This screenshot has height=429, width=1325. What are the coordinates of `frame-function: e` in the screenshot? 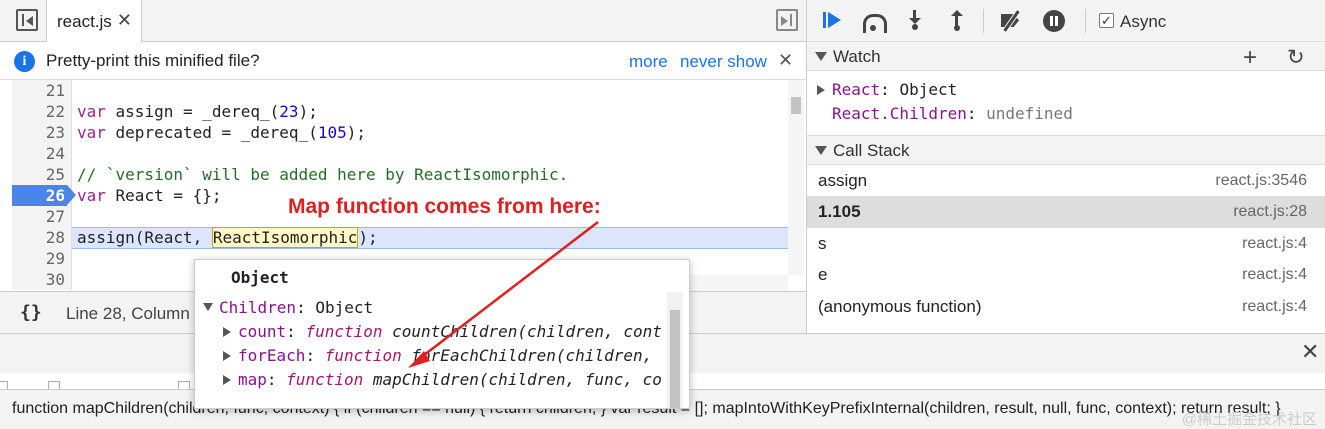 It's located at (823, 274).